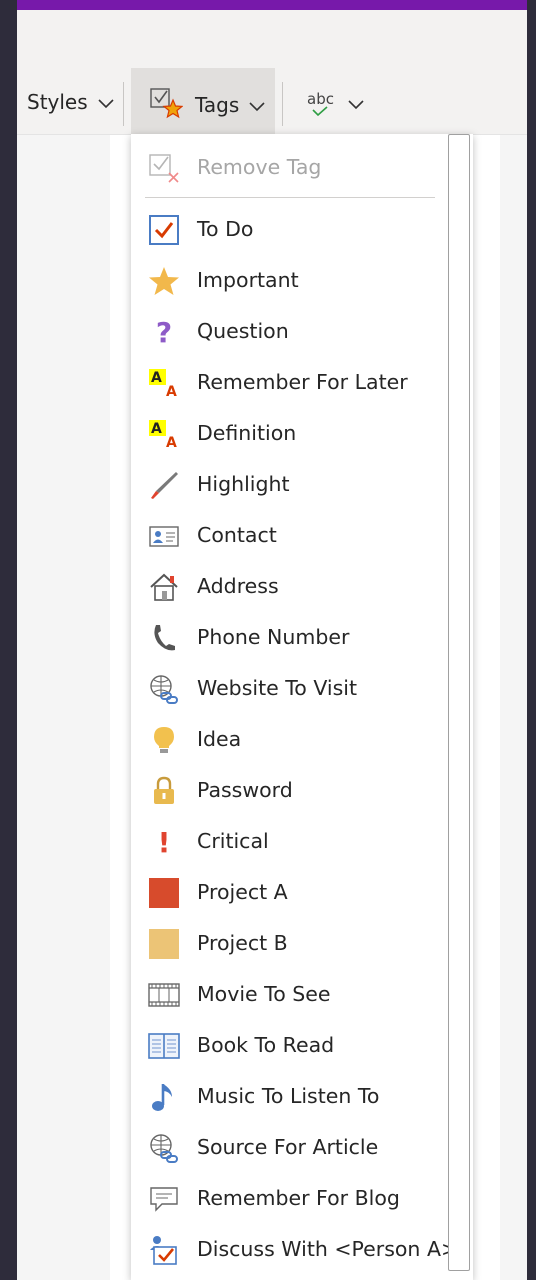 The height and width of the screenshot is (1280, 536). Describe the element at coordinates (264, 993) in the screenshot. I see `menu-item-label: Movie To See` at that location.